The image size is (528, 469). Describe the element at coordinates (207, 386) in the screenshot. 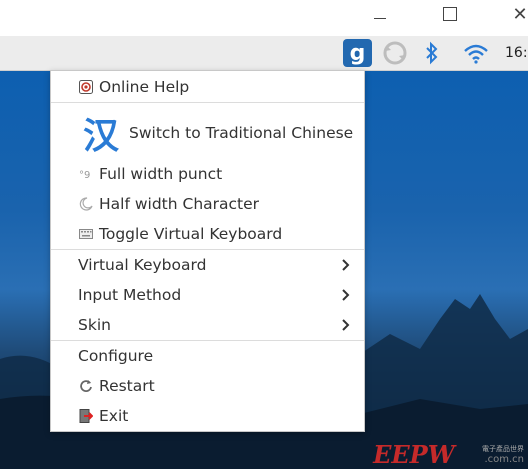

I see `menu-item-restart: Restart` at that location.